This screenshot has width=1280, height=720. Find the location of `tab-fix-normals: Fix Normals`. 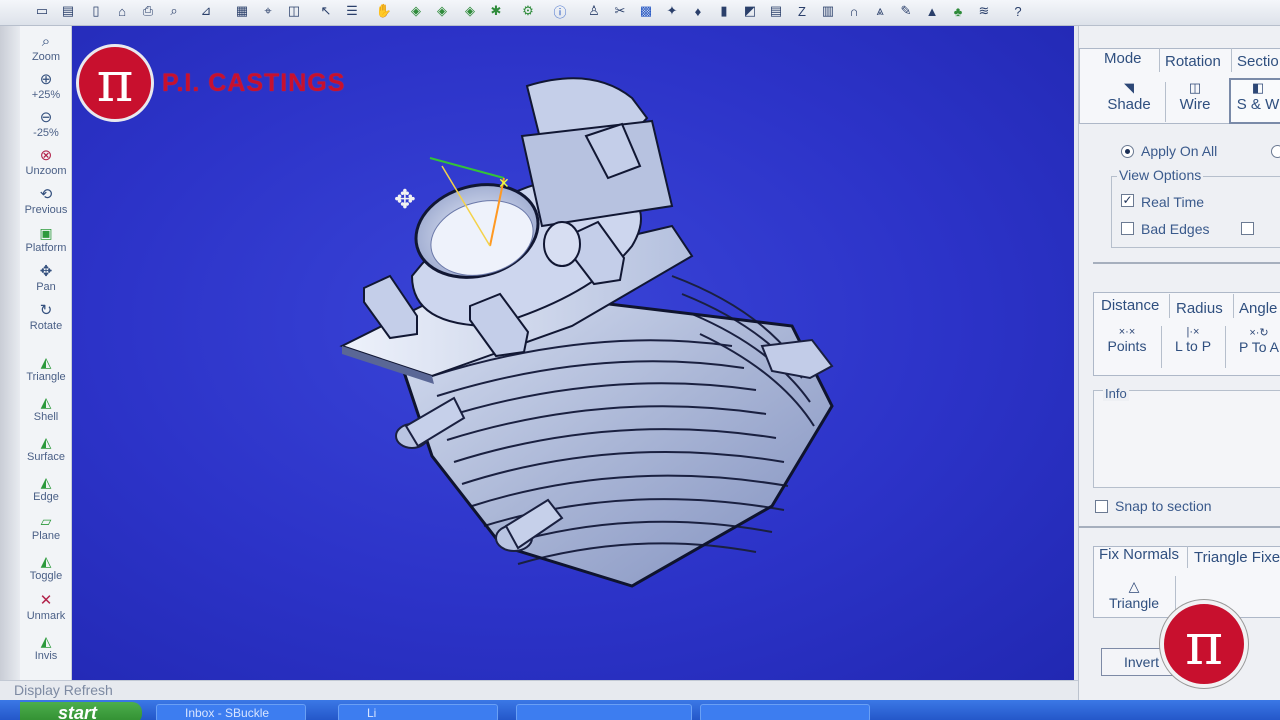

tab-fix-normals: Fix Normals is located at coordinates (1139, 554).